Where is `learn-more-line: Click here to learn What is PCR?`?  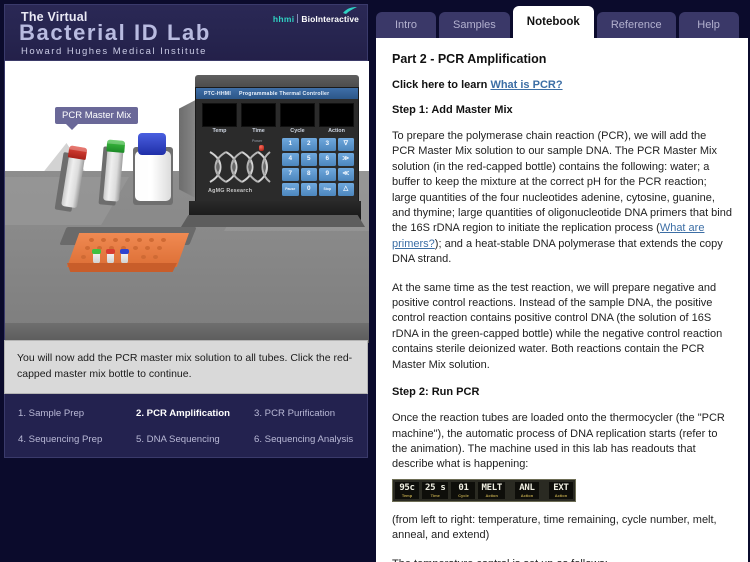
learn-more-line: Click here to learn What is PCR? is located at coordinates (562, 85).